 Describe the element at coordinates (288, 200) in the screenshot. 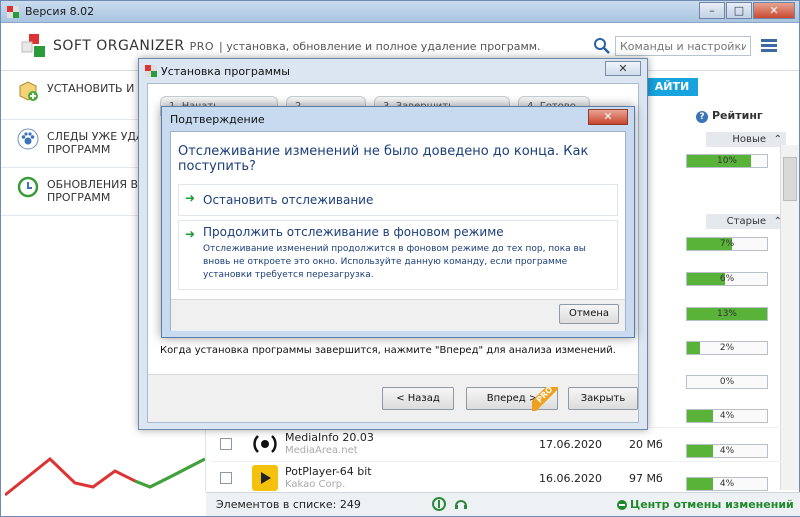

I see `option-title: Остановить отслеживание` at that location.